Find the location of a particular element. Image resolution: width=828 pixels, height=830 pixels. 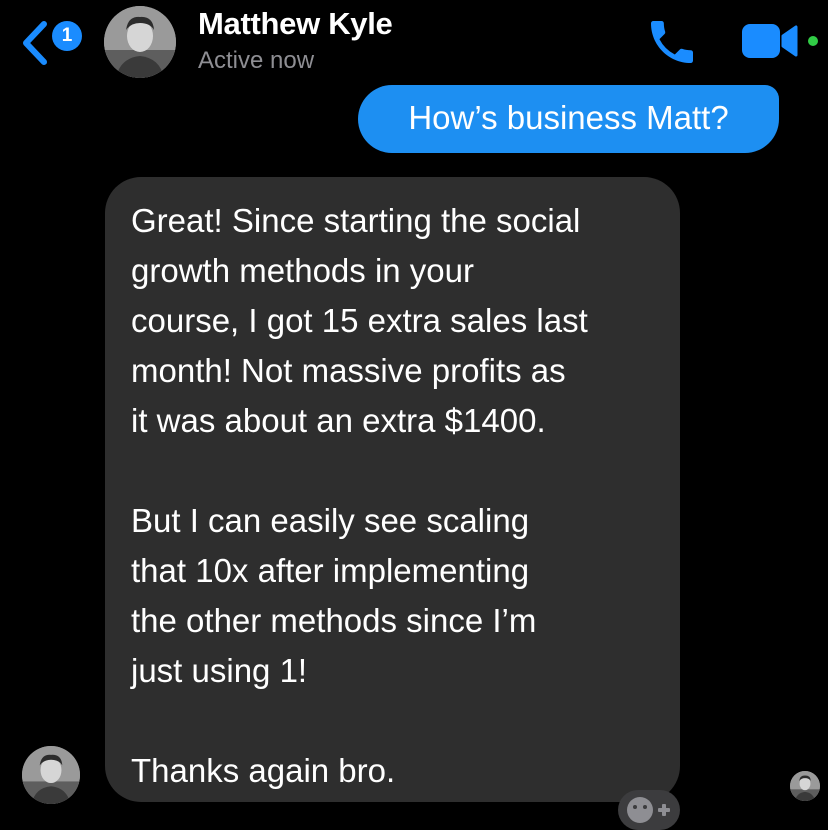

video-call-button is located at coordinates (778, 41).